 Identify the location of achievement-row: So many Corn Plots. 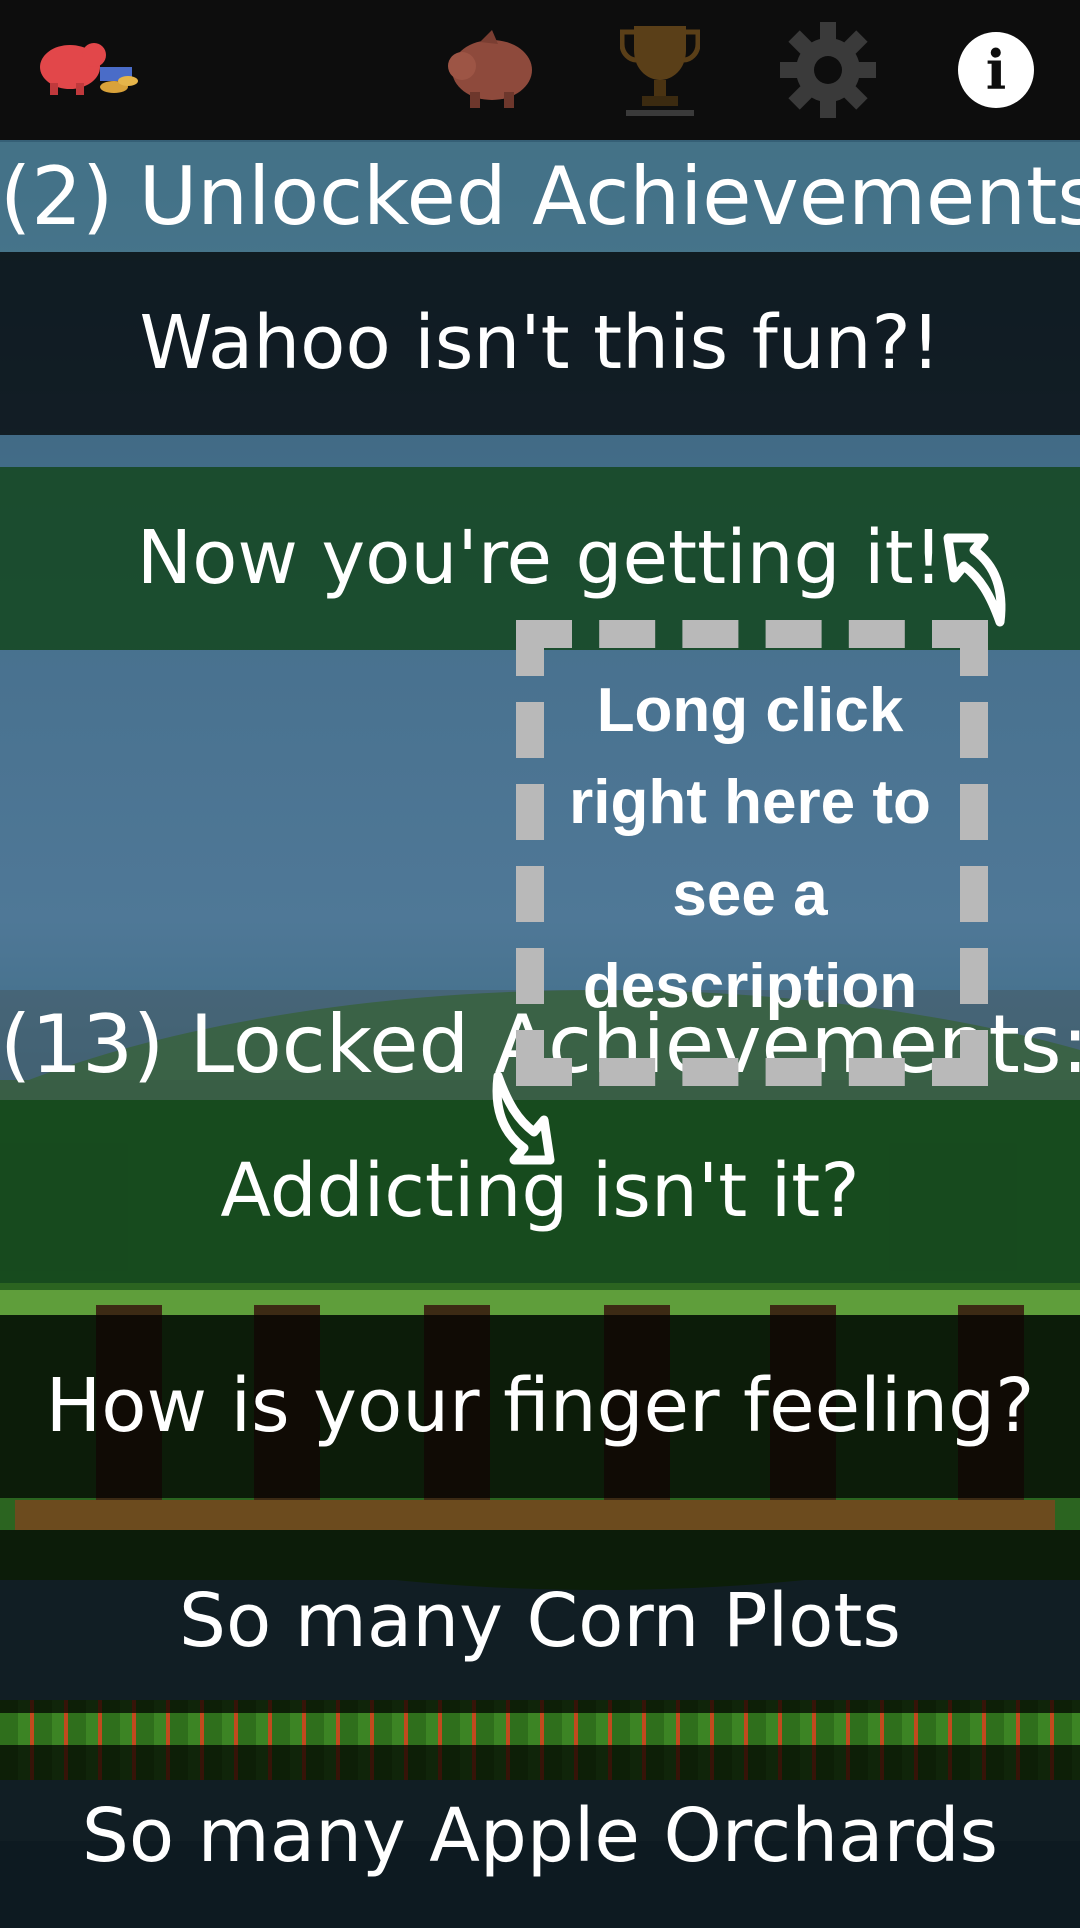
(540, 1621).